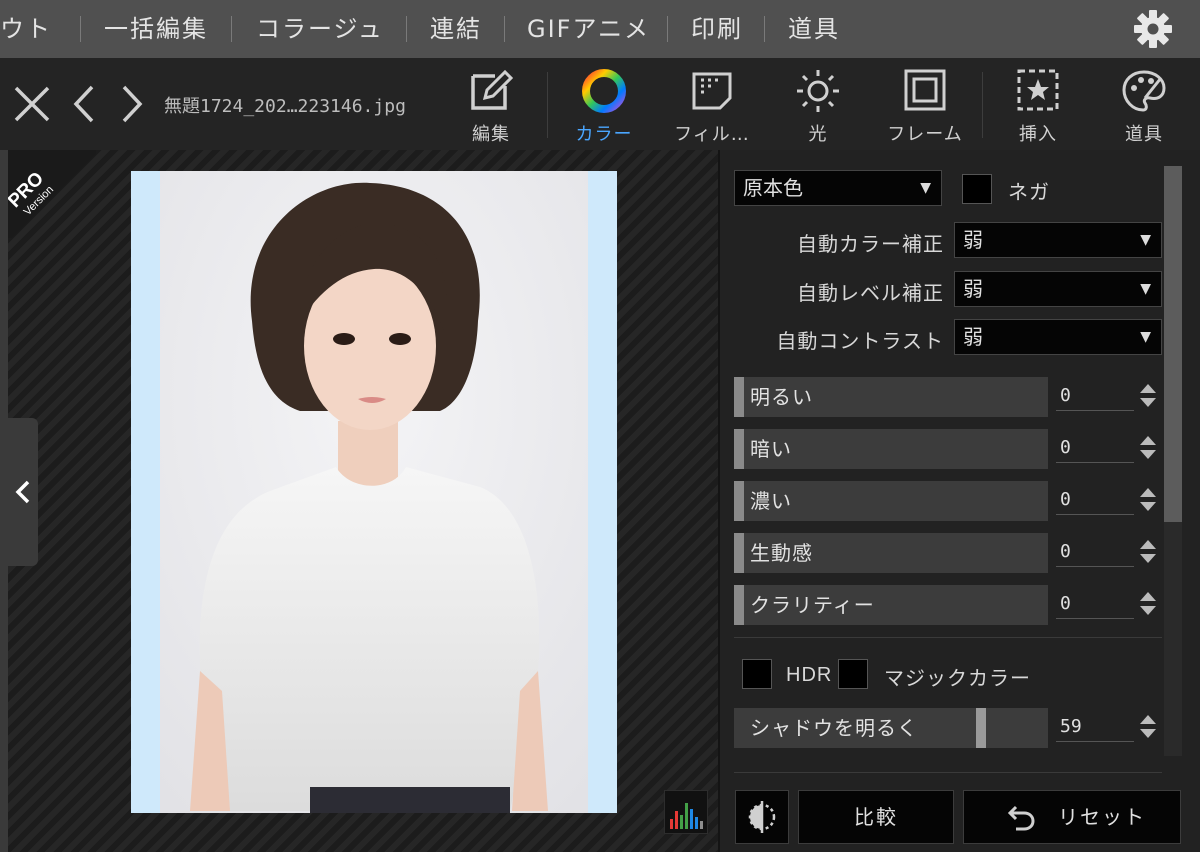 The width and height of the screenshot is (1200, 852). Describe the element at coordinates (1095, 396) in the screenshot. I see `brightness-value: 0` at that location.